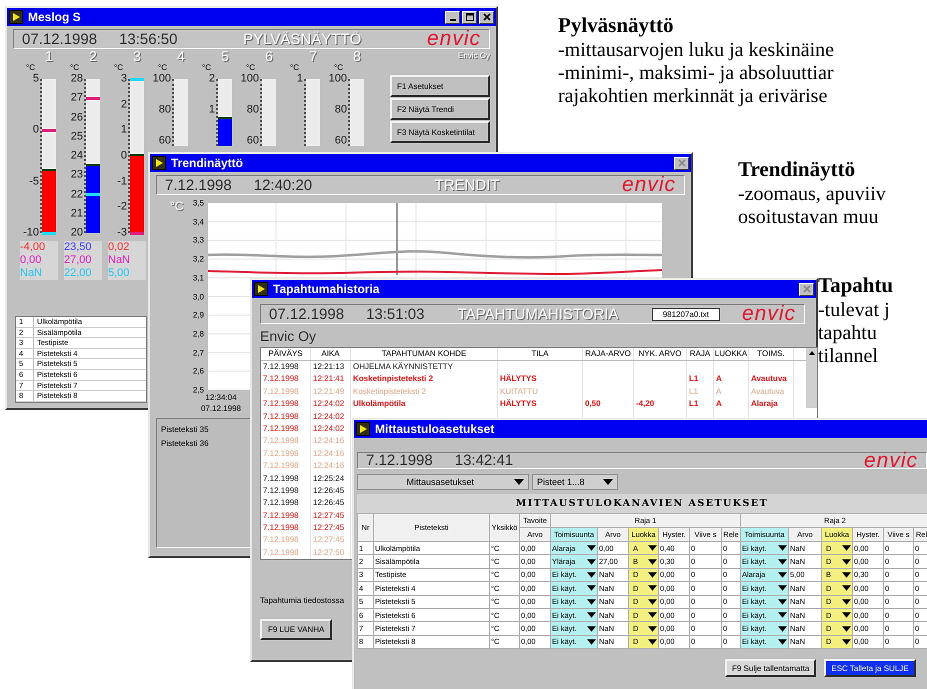  Describe the element at coordinates (812, 194) in the screenshot. I see `description-text: -zoomaus, apuviiv` at that location.